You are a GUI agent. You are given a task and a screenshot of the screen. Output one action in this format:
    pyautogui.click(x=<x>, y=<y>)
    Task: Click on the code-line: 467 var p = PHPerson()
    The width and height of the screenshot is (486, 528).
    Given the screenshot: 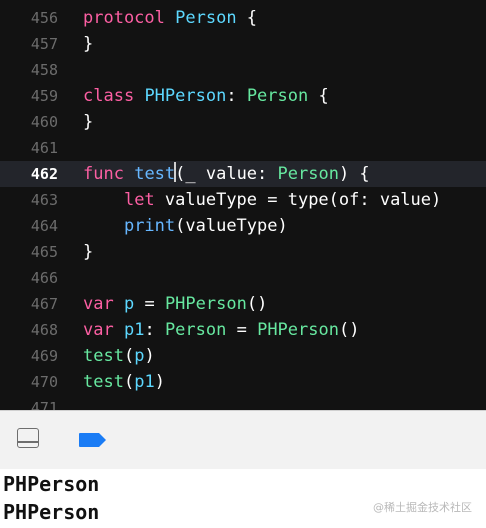 What is the action you would take?
    pyautogui.click(x=243, y=304)
    